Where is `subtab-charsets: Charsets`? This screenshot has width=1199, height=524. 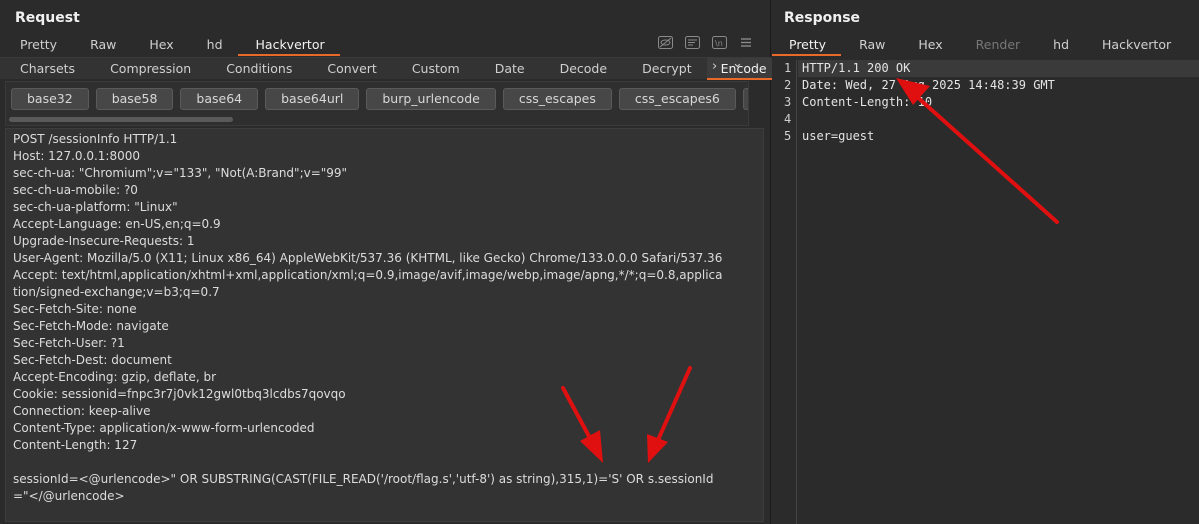
subtab-charsets: Charsets is located at coordinates (45, 69).